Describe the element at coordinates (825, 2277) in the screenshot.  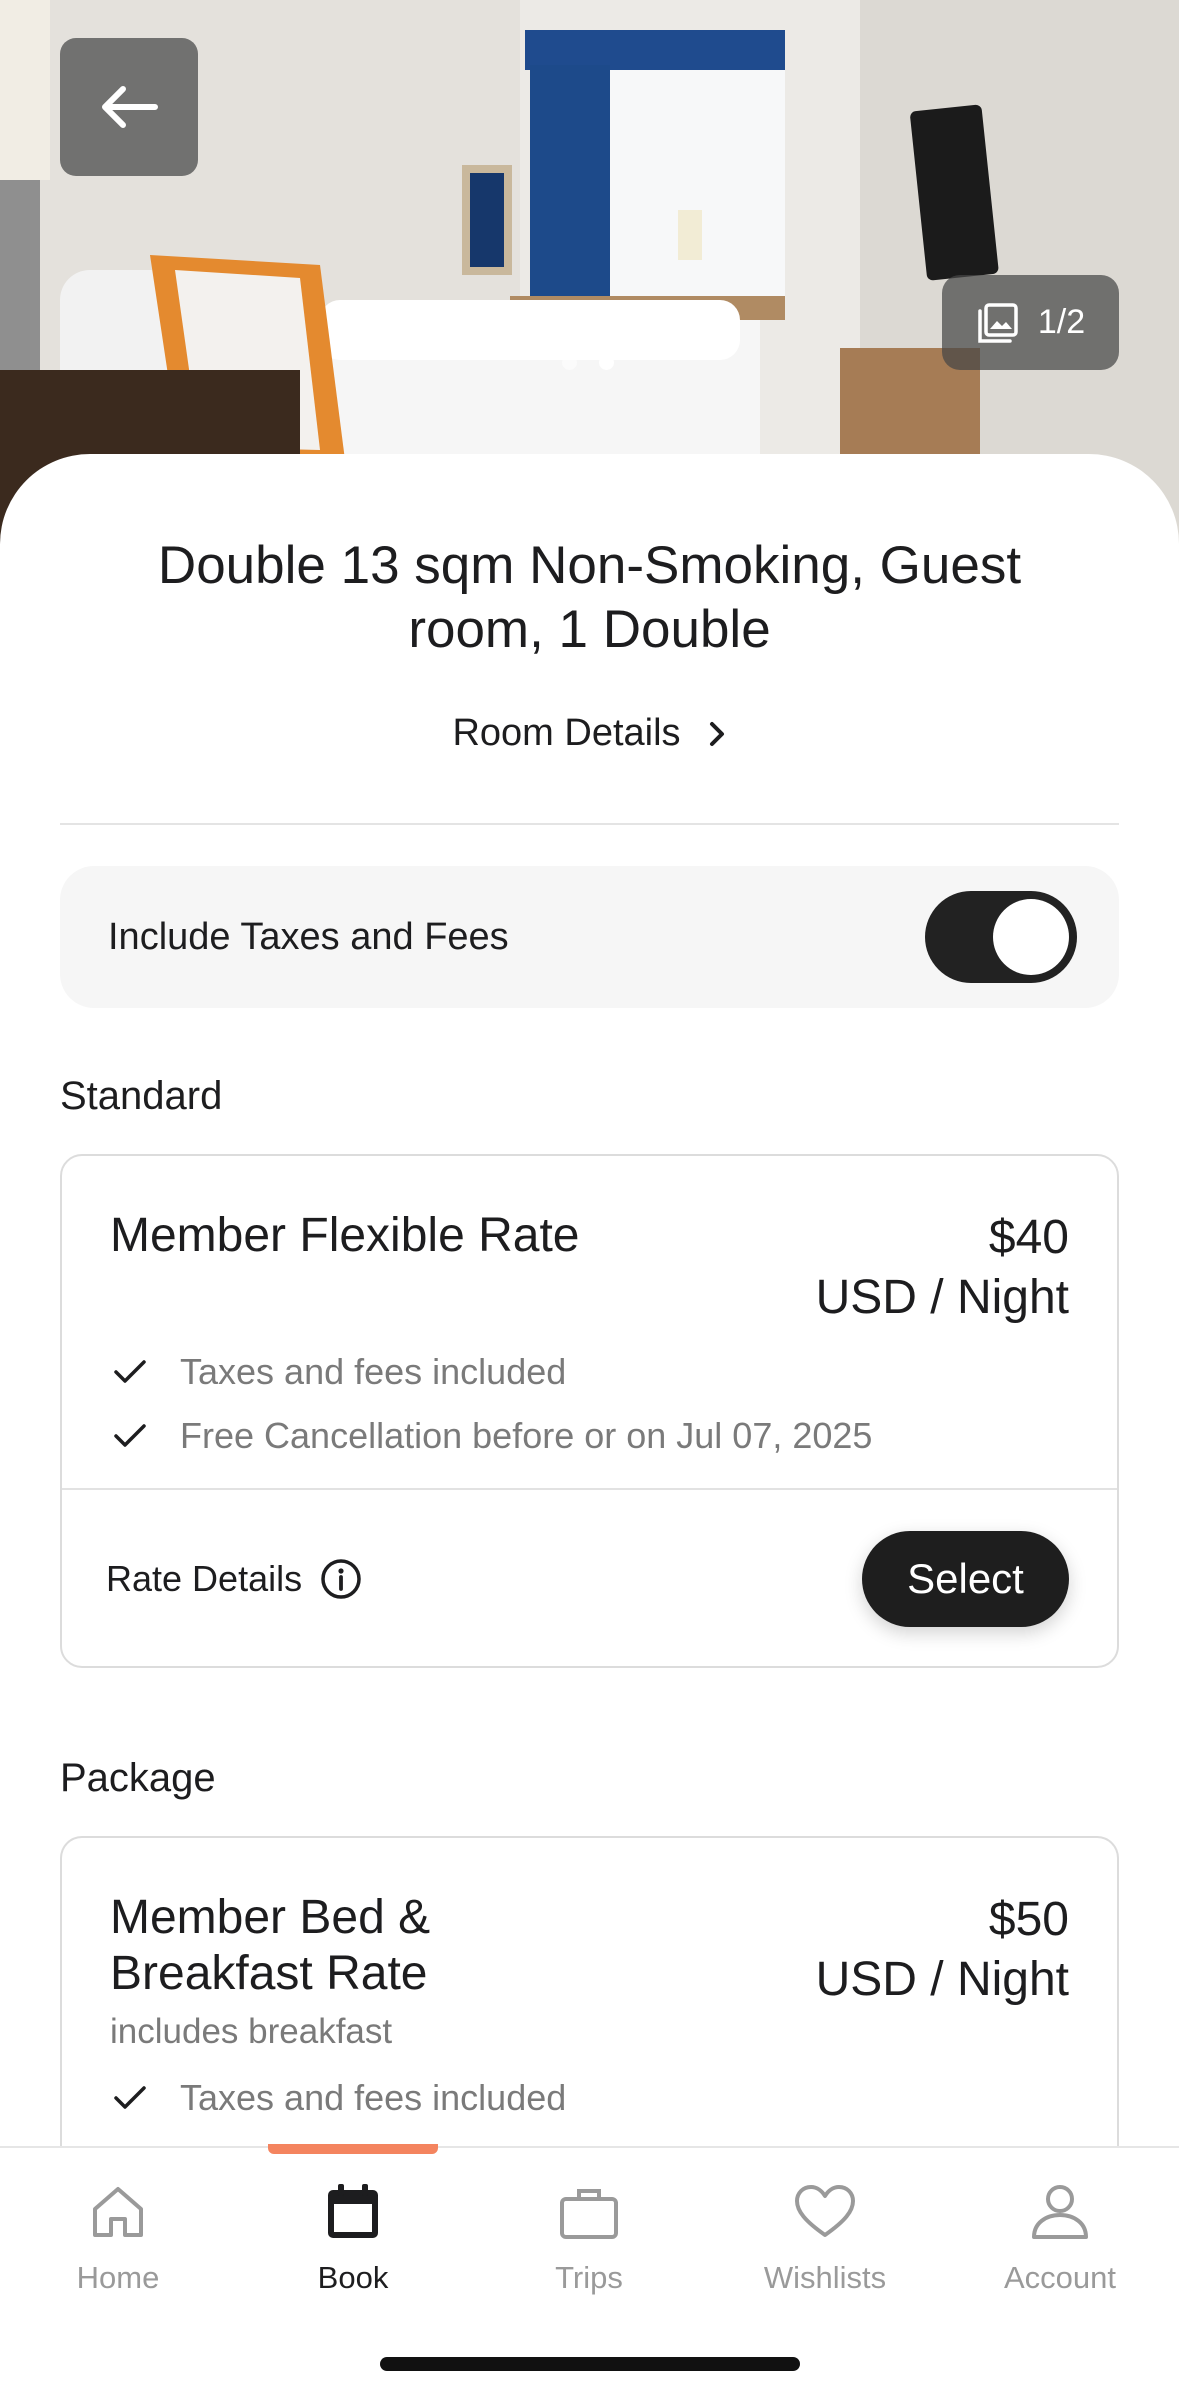
I see `tab-label: Wishlists` at that location.